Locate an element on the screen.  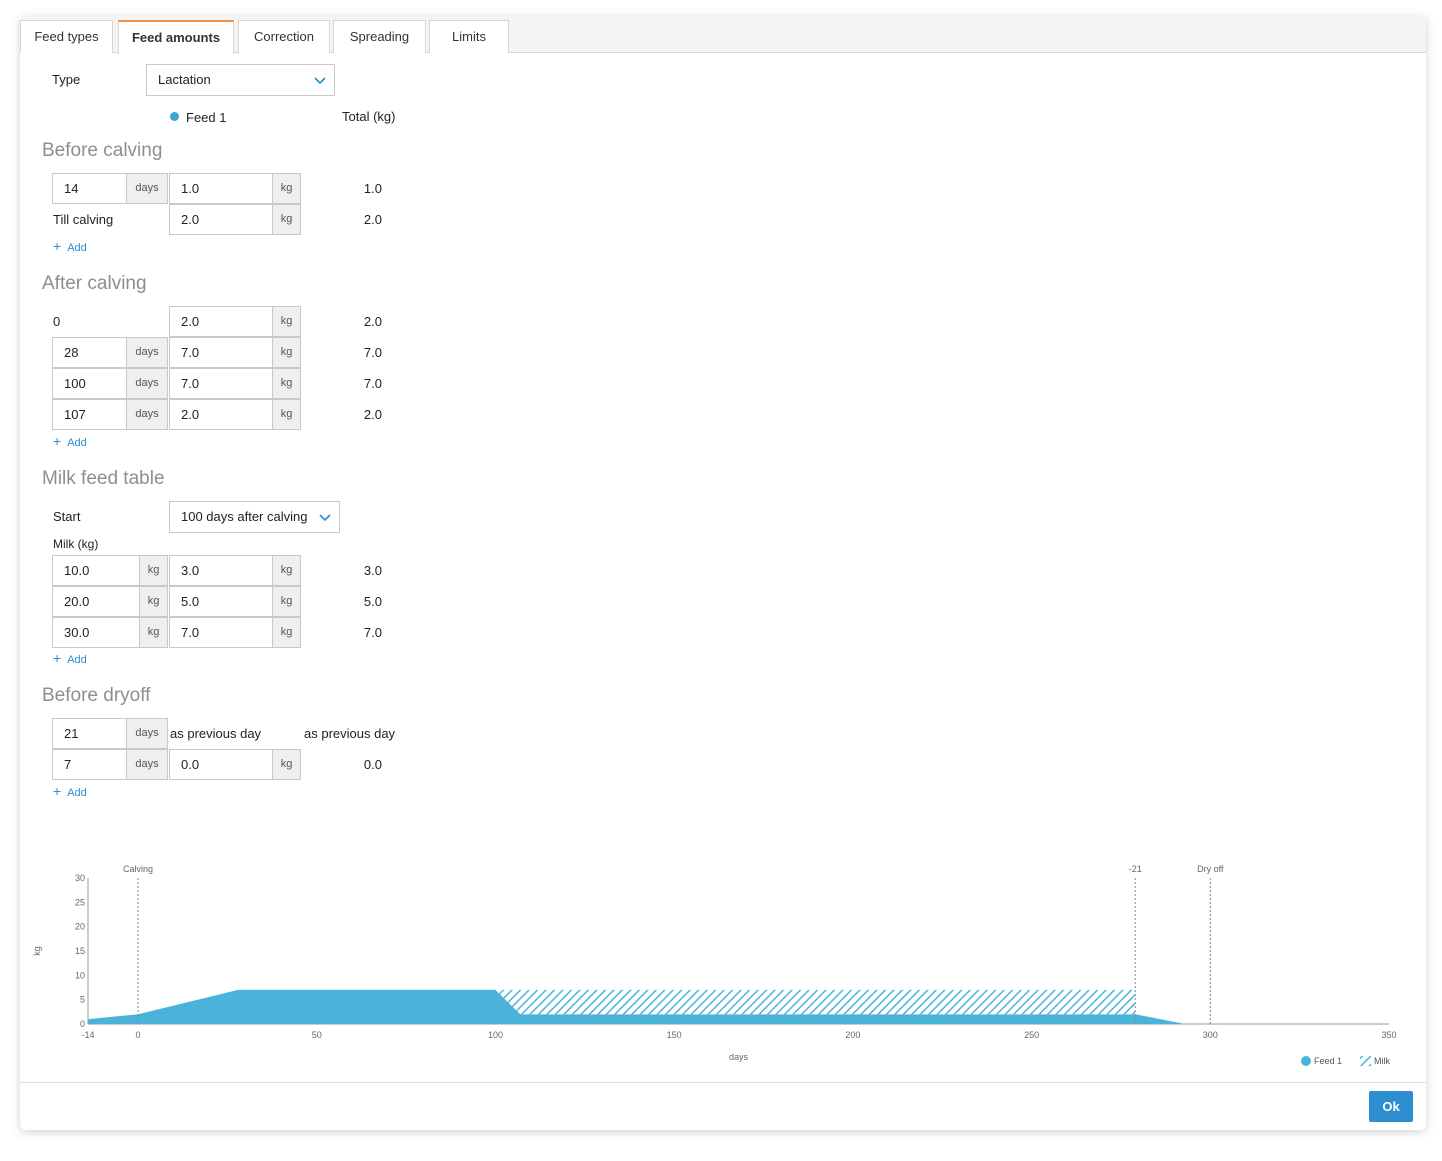
milk-kg-label: Milk (kg) is located at coordinates (76, 544).